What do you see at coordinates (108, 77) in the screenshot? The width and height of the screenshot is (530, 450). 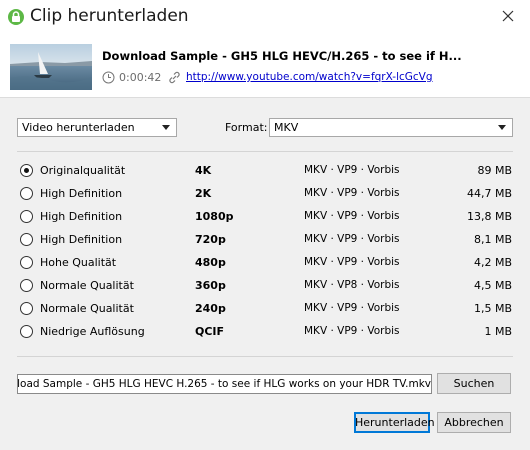 I see `clock-icon` at bounding box center [108, 77].